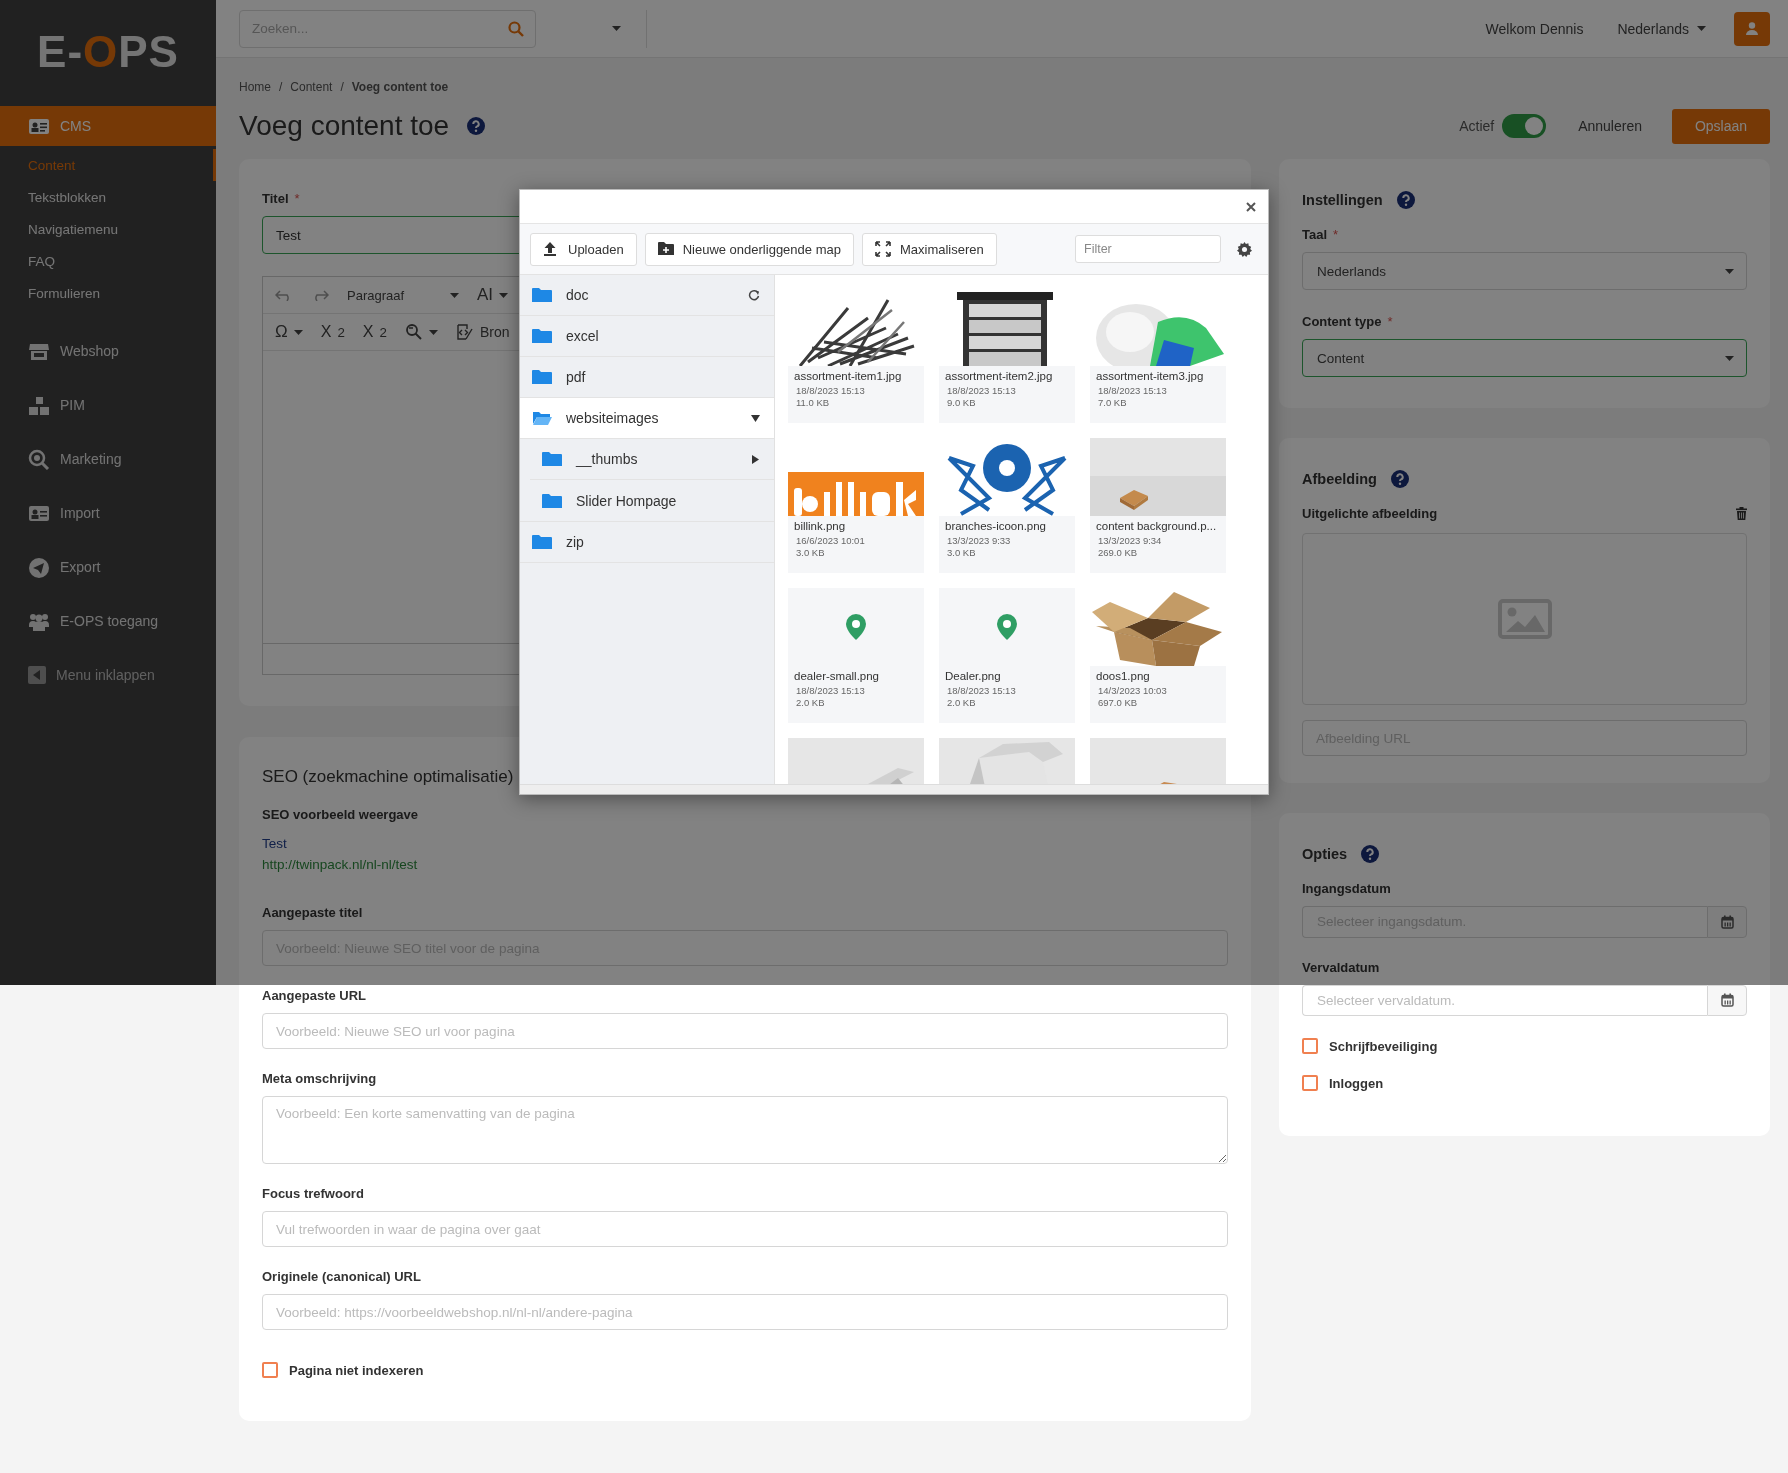 The height and width of the screenshot is (1473, 1788). I want to click on close-icon, so click(1251, 206).